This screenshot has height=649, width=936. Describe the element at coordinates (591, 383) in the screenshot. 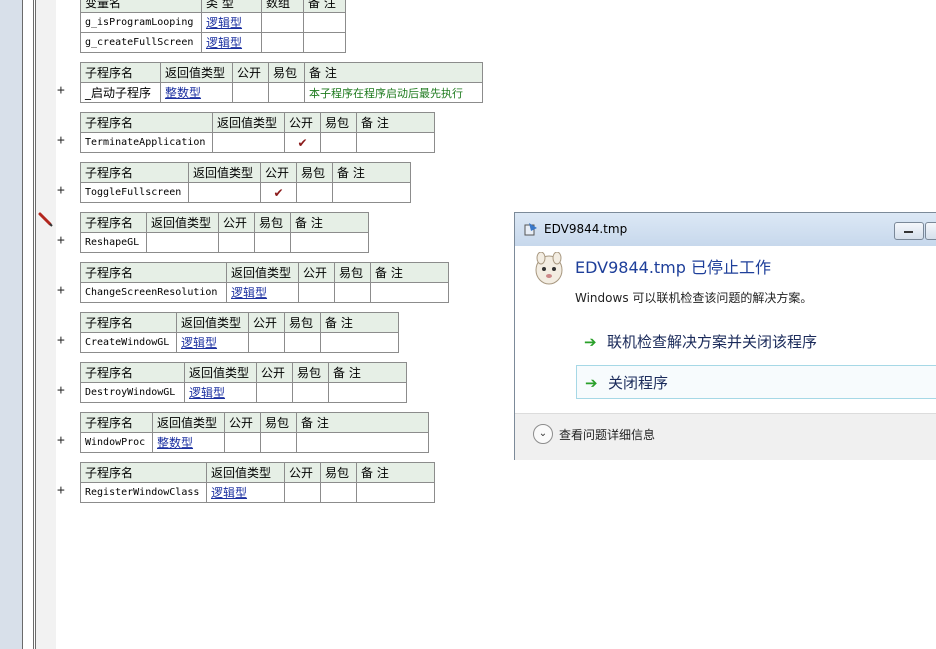

I see `arrow-right-icon: ➔` at that location.